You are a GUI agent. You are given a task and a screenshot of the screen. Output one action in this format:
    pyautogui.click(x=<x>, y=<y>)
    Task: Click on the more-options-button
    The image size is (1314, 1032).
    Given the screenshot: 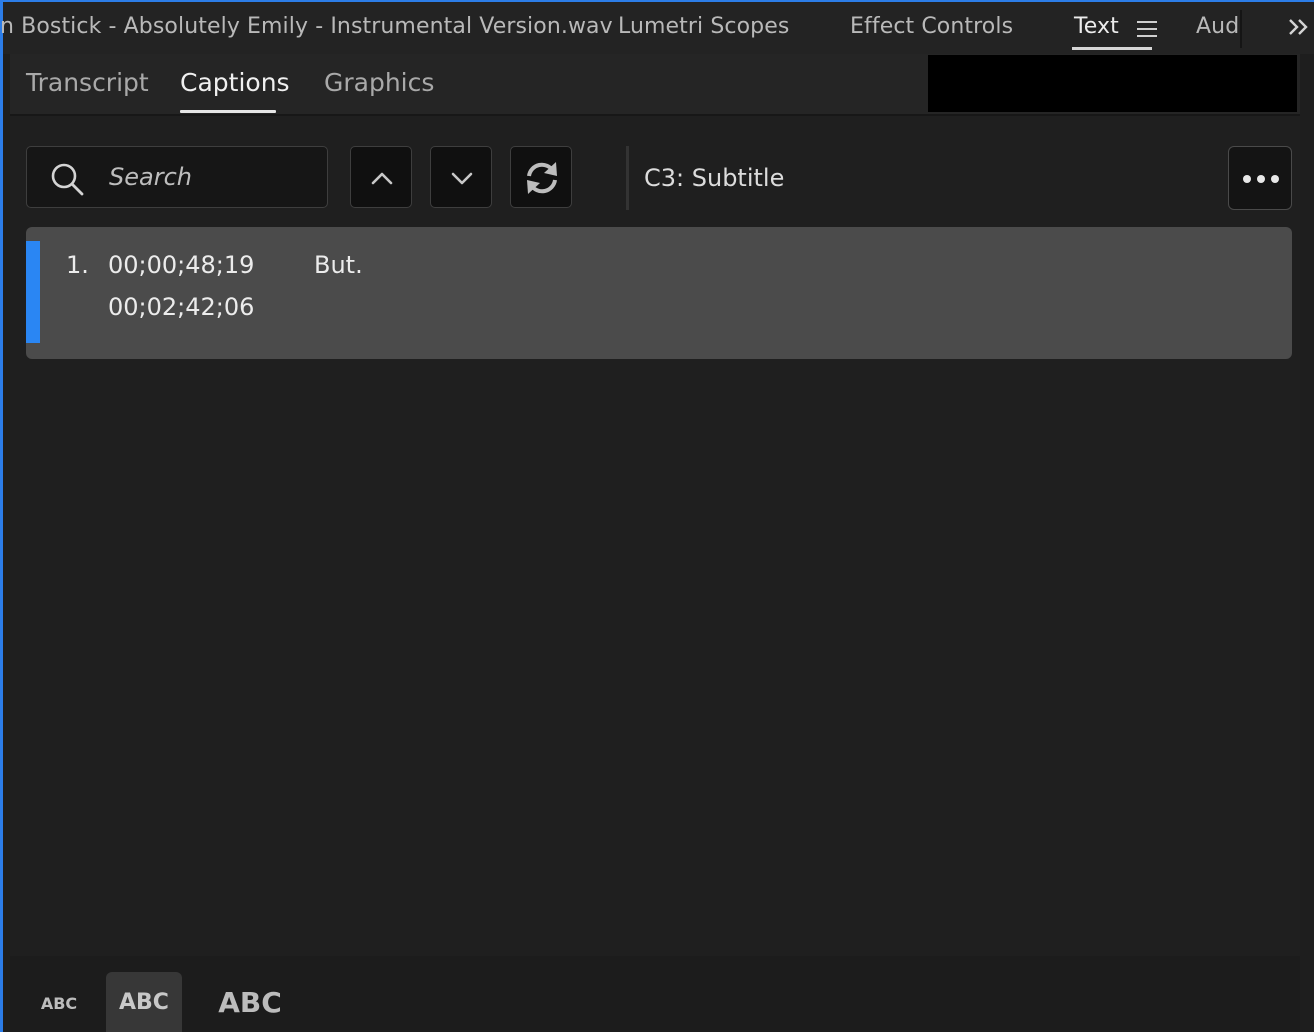 What is the action you would take?
    pyautogui.click(x=1260, y=178)
    